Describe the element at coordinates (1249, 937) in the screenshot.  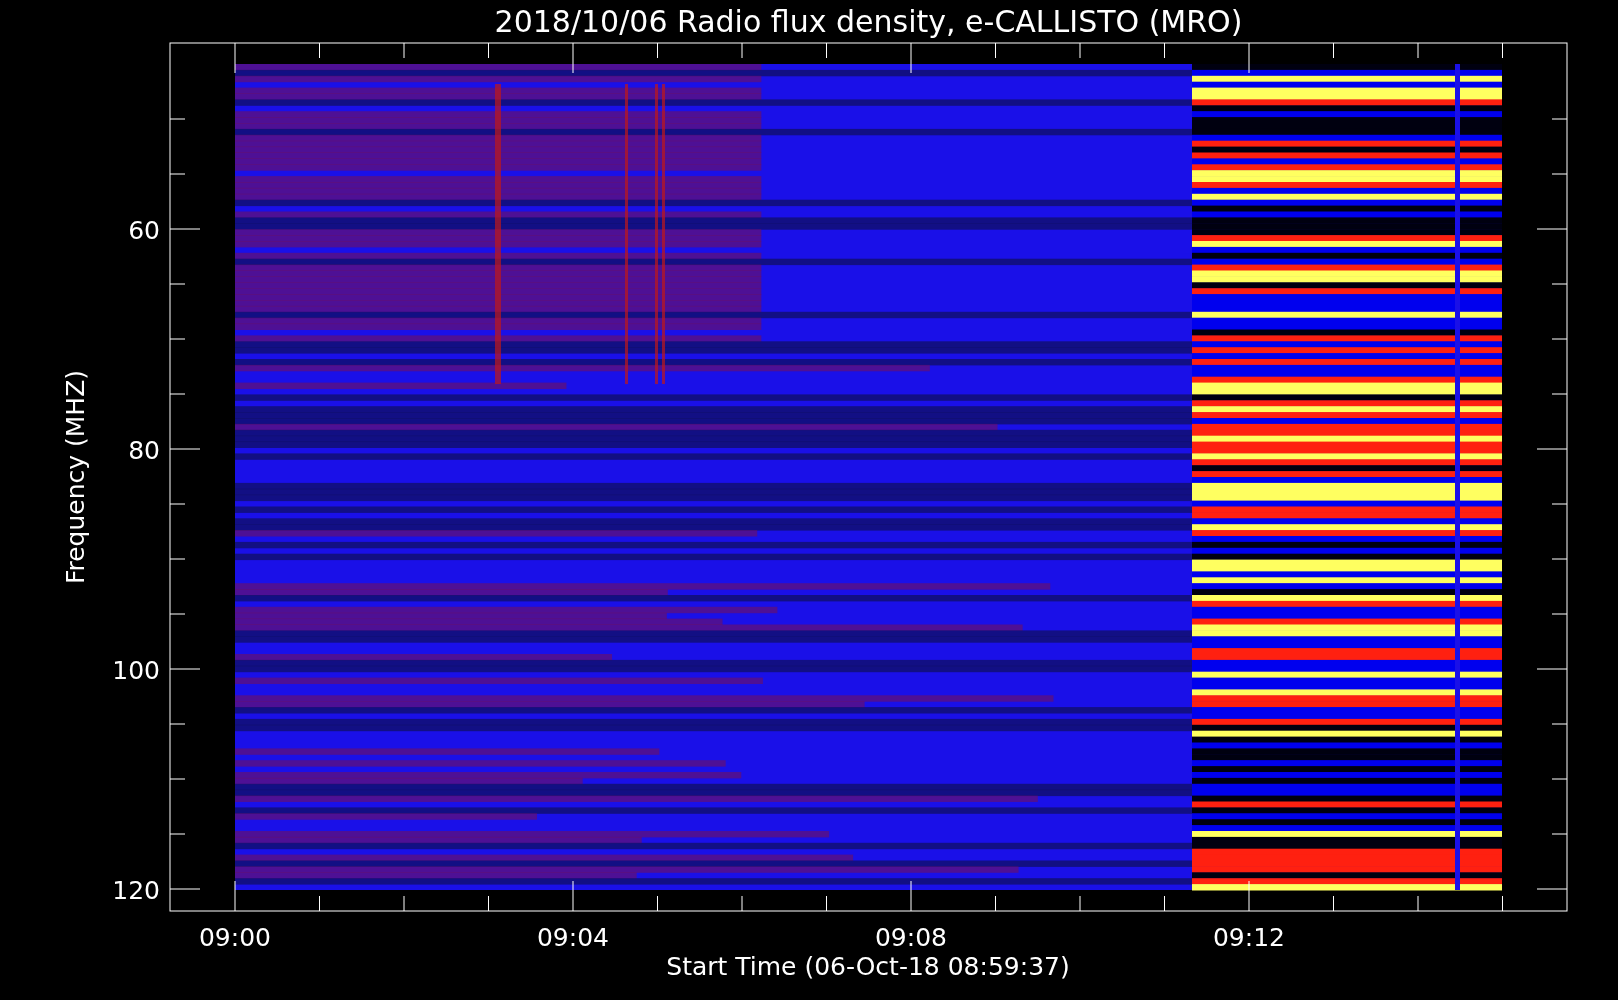
I see `x-tick-label: 09:12` at that location.